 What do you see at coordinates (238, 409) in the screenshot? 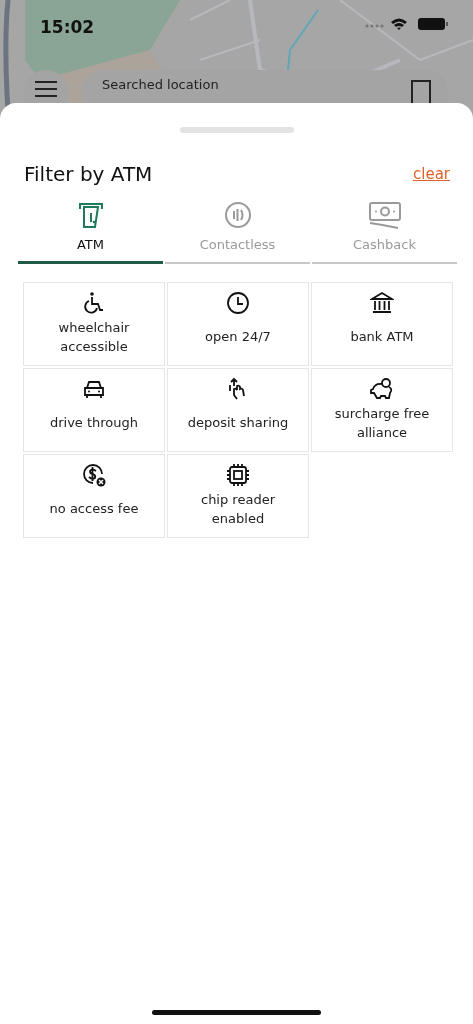
I see `filter-tile: deposit sharing` at bounding box center [238, 409].